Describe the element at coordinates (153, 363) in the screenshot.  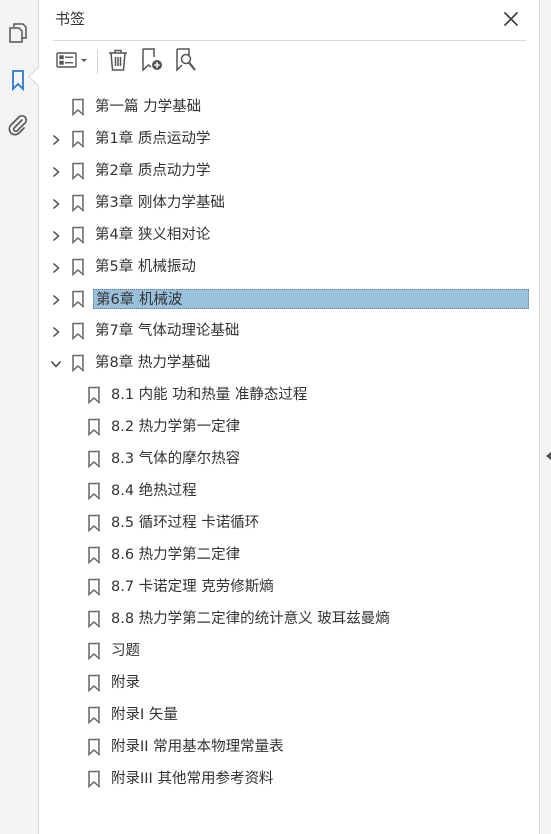
I see `bookmark-label: 第8章 热力学基础` at that location.